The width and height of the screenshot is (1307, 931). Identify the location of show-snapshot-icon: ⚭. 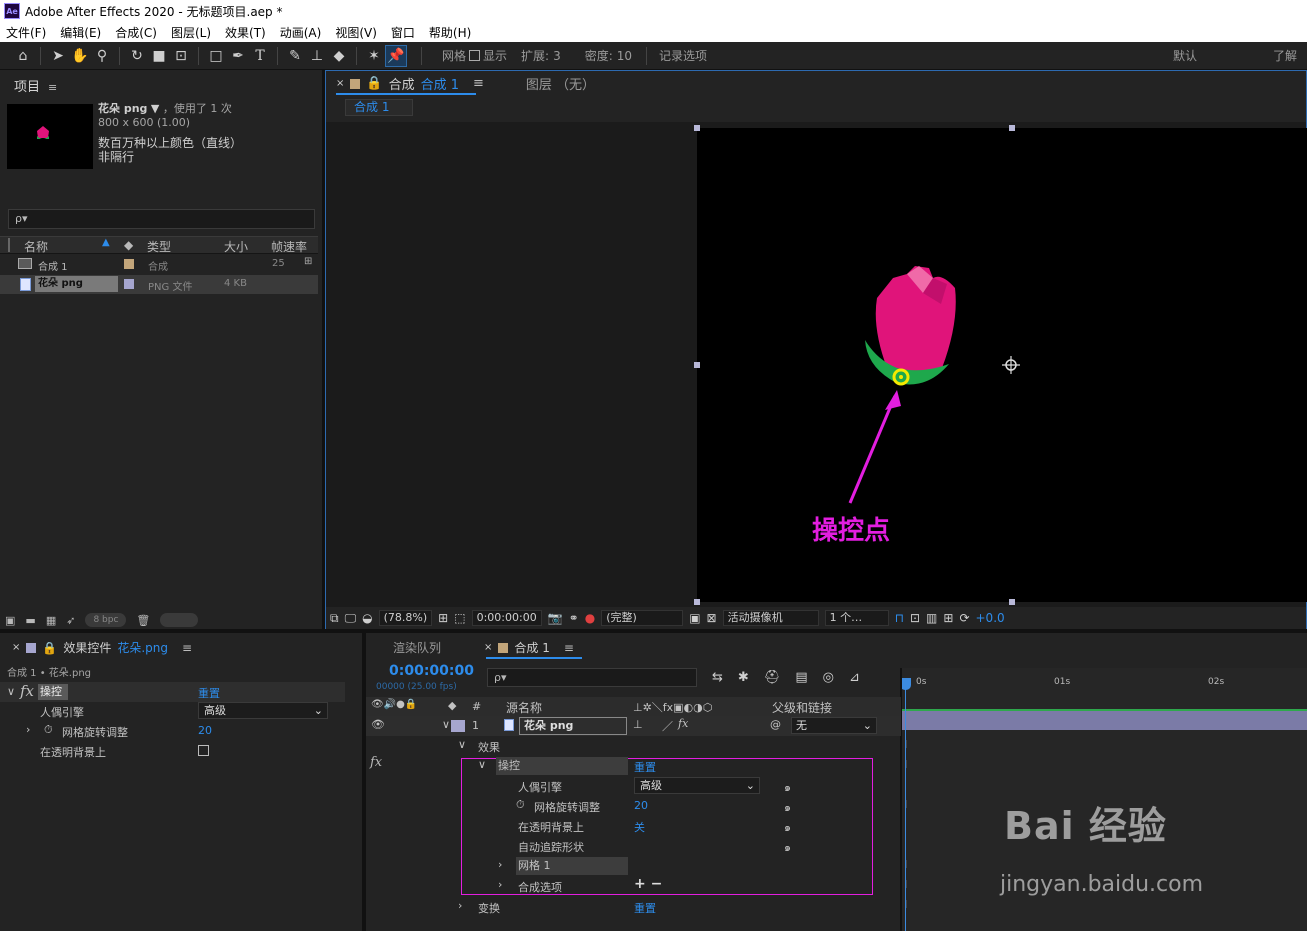
(574, 618).